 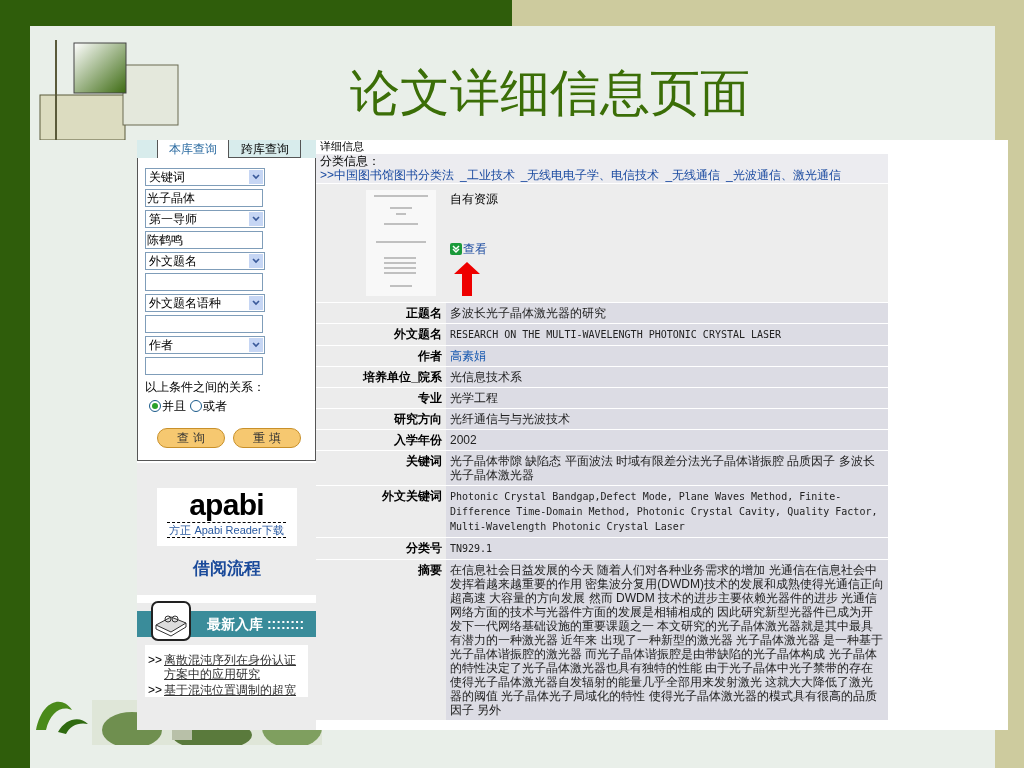 What do you see at coordinates (205, 303) in the screenshot?
I see `dropdown: 外文题名语种` at bounding box center [205, 303].